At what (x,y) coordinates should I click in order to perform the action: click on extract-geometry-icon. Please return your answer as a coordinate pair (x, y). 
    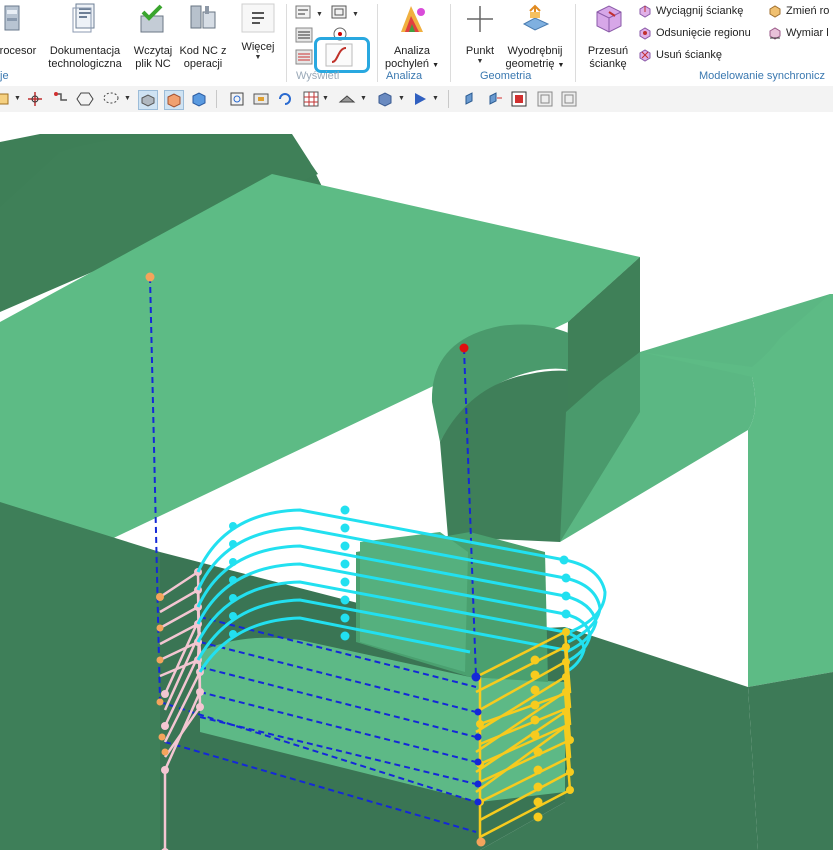
    Looking at the image, I should click on (536, 17).